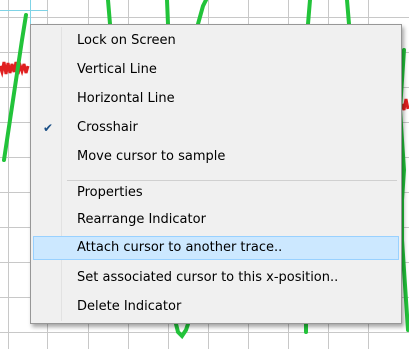  What do you see at coordinates (216, 70) in the screenshot?
I see `menu-item-vertical-line: Vertical Line` at bounding box center [216, 70].